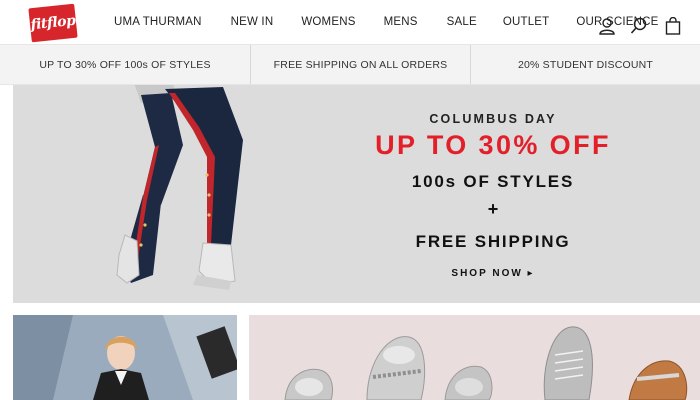 The width and height of the screenshot is (700, 400). Describe the element at coordinates (673, 26) in the screenshot. I see `bag-icon` at that location.